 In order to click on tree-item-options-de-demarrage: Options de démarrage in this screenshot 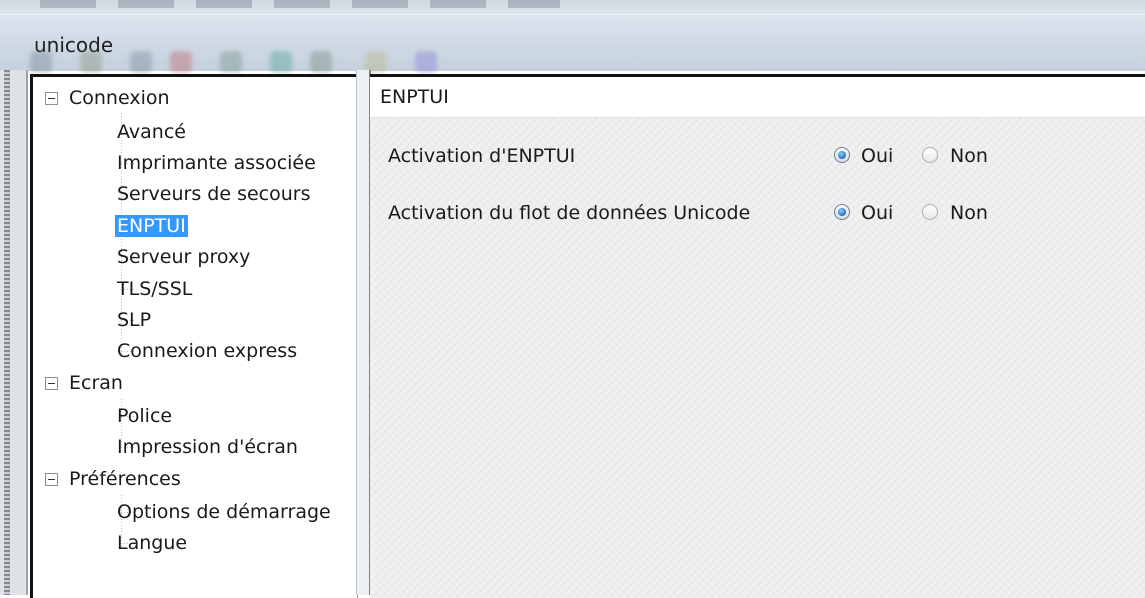, I will do `click(224, 512)`.